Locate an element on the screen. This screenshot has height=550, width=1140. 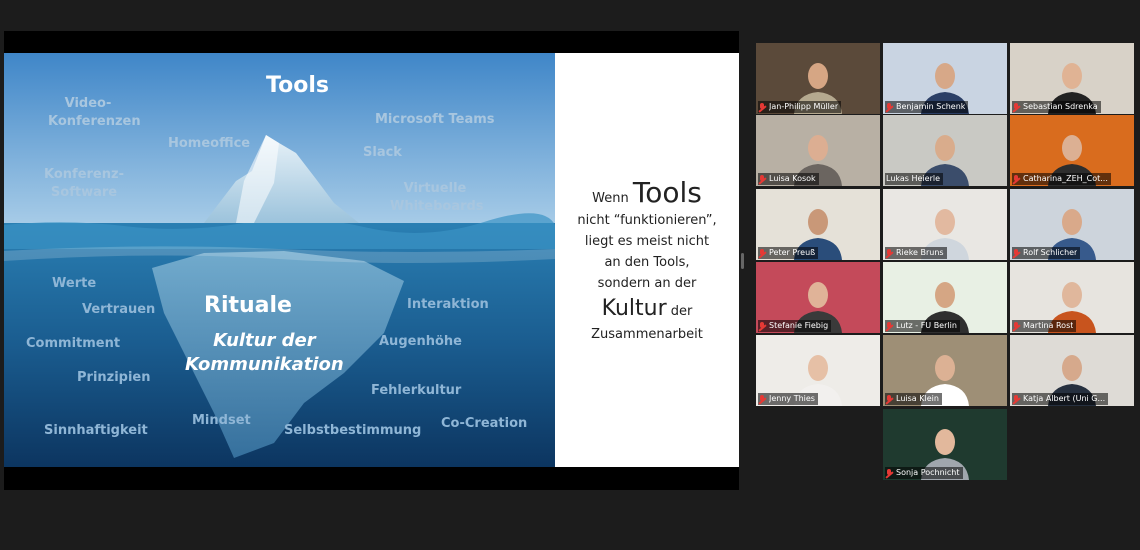
keyword-mindset: Mindset is located at coordinates (221, 420).